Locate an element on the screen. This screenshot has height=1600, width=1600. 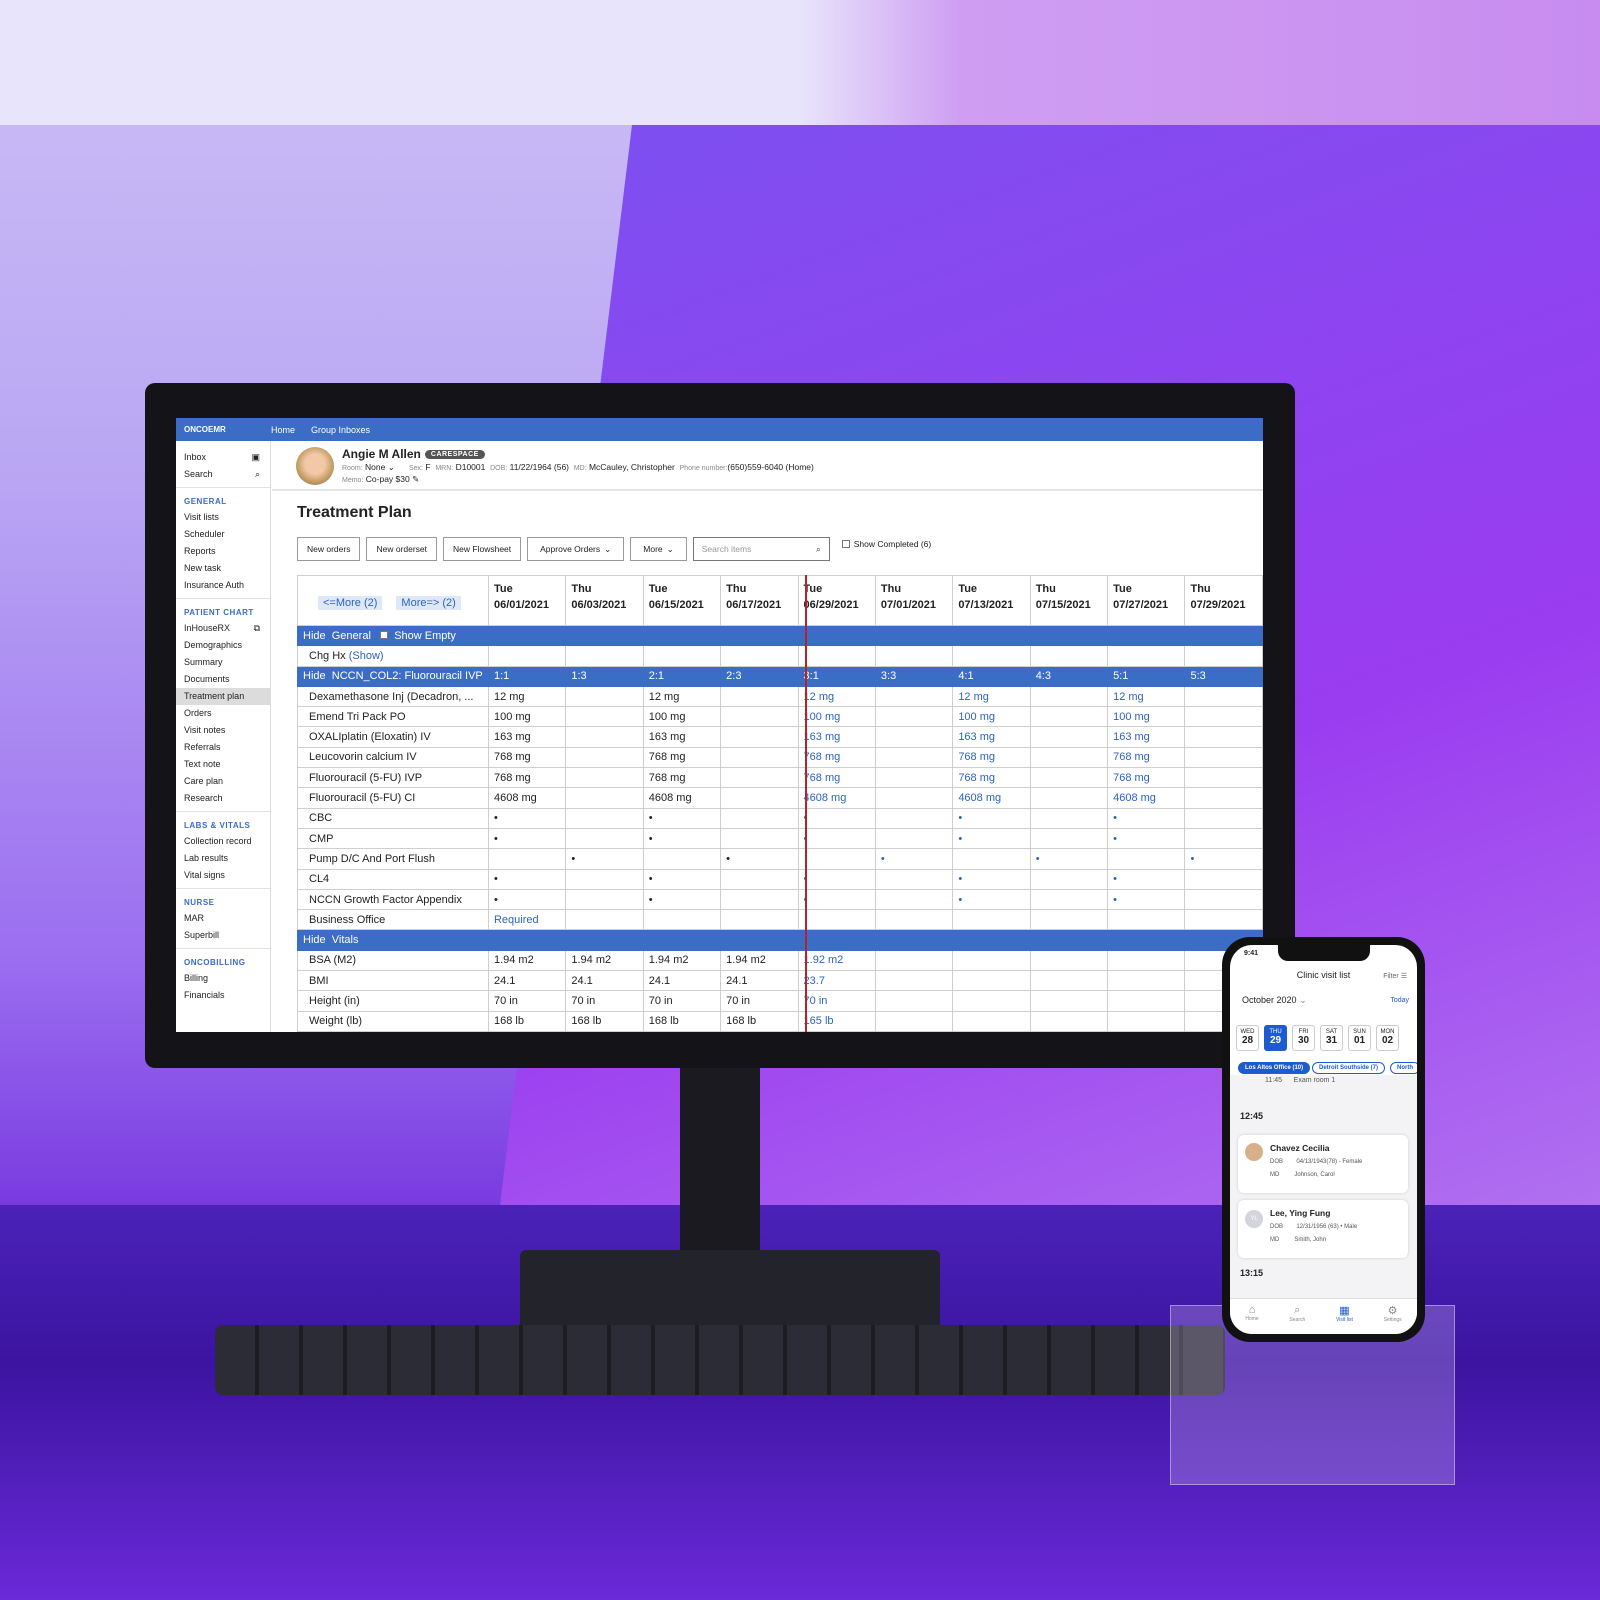
sidebar-item-summary: Summary is located at coordinates (223, 662).